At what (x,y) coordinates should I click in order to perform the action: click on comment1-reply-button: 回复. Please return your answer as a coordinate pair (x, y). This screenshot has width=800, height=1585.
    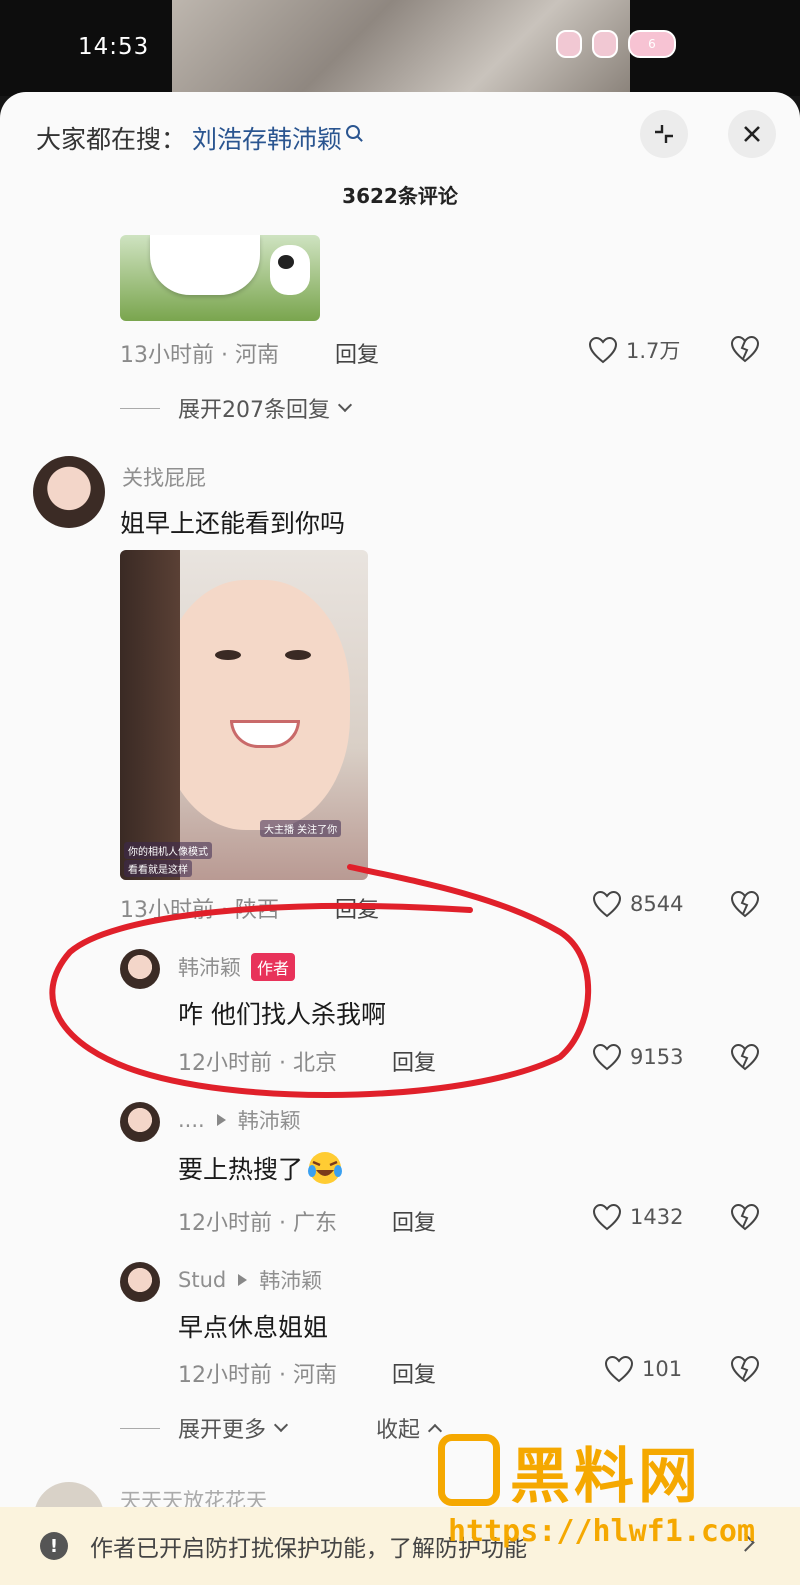
    Looking at the image, I should click on (357, 353).